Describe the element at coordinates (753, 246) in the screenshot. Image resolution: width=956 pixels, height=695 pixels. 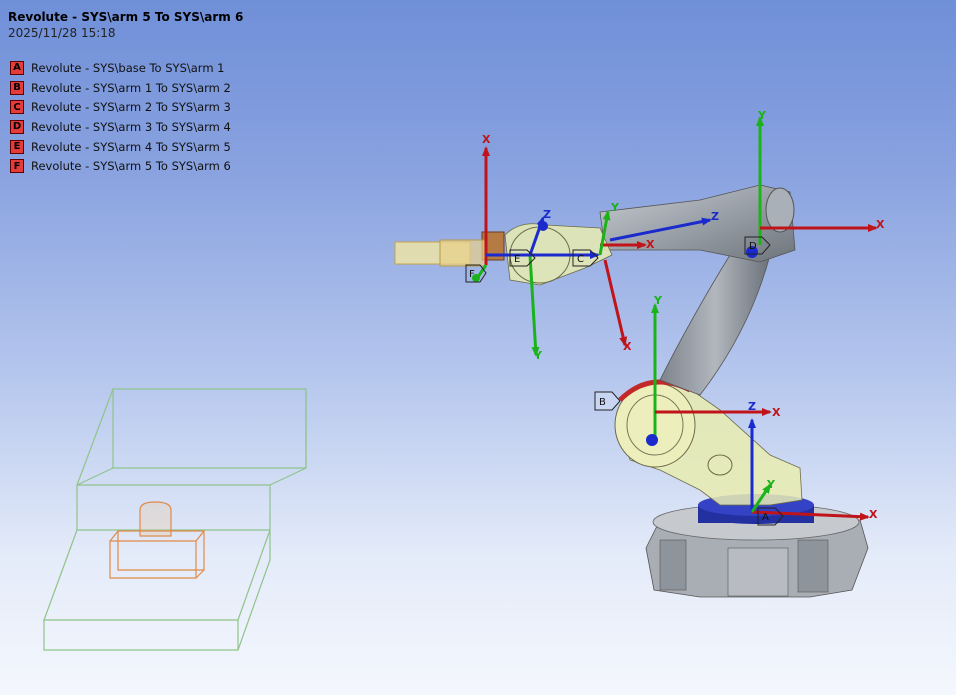
I see `joint-marker-d: D` at that location.